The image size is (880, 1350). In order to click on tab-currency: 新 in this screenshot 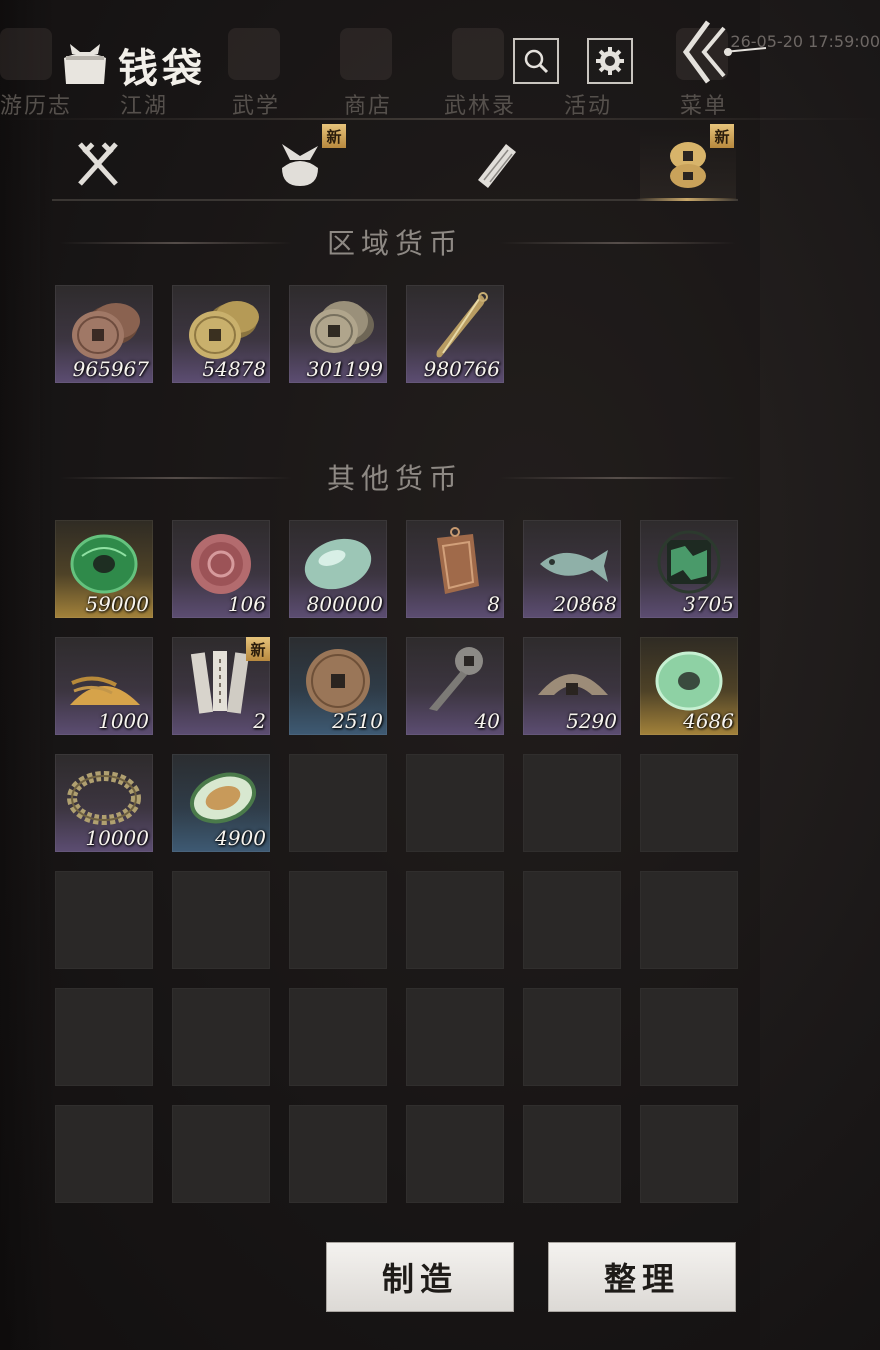, I will do `click(688, 162)`.